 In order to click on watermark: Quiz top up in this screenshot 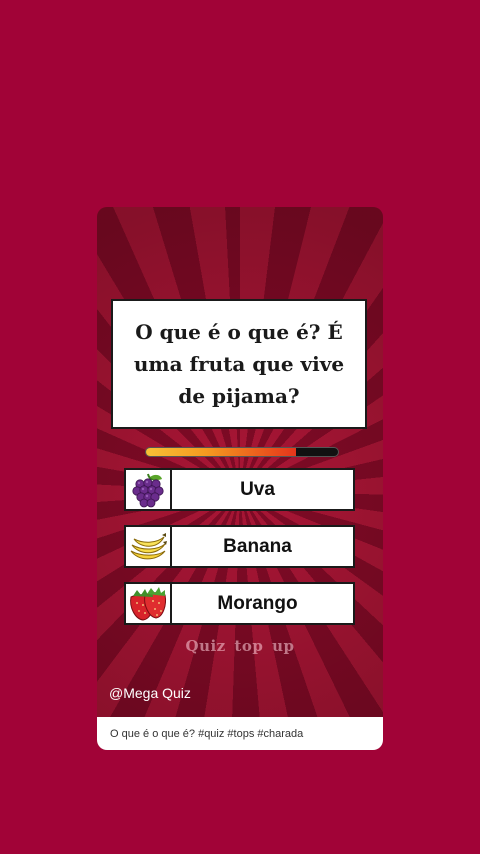, I will do `click(240, 646)`.